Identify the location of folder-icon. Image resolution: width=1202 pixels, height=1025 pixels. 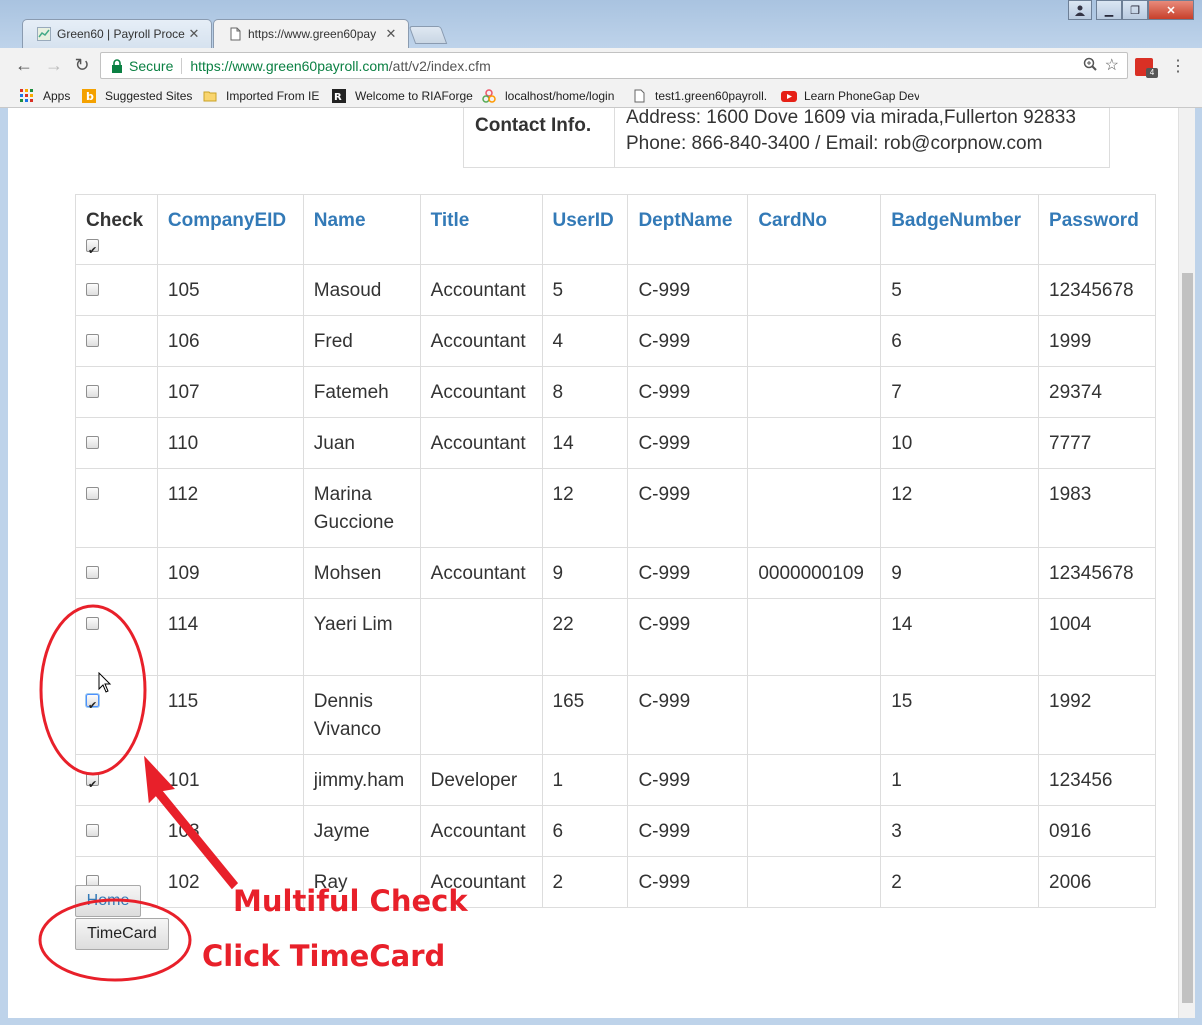
(210, 96).